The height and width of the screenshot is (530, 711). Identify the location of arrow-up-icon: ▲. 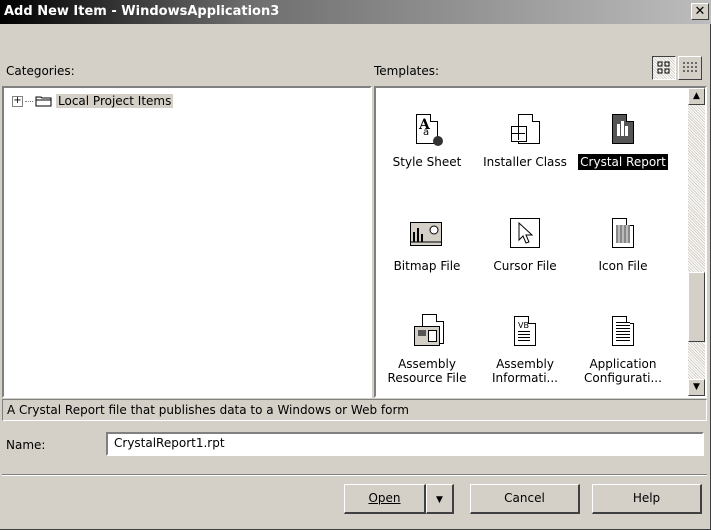
(696, 96).